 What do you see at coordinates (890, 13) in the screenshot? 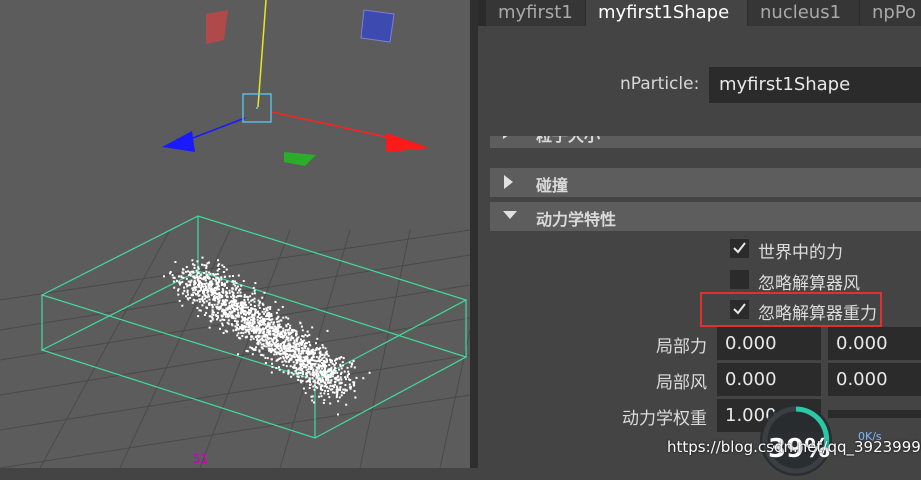
I see `tab-np: npPo` at bounding box center [890, 13].